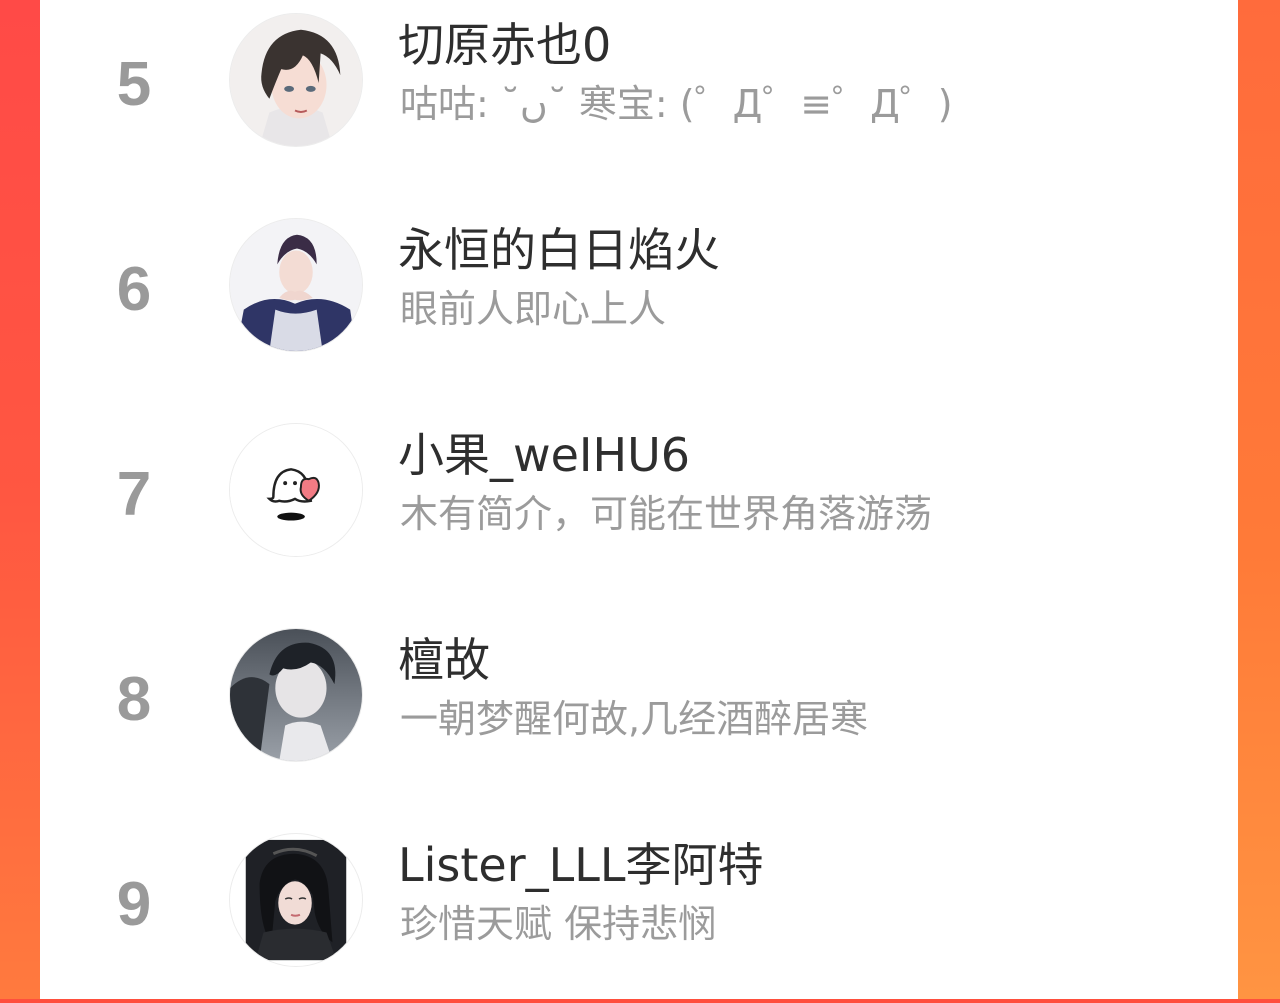 The width and height of the screenshot is (1280, 1003). What do you see at coordinates (134, 289) in the screenshot?
I see `rank-number: 6` at bounding box center [134, 289].